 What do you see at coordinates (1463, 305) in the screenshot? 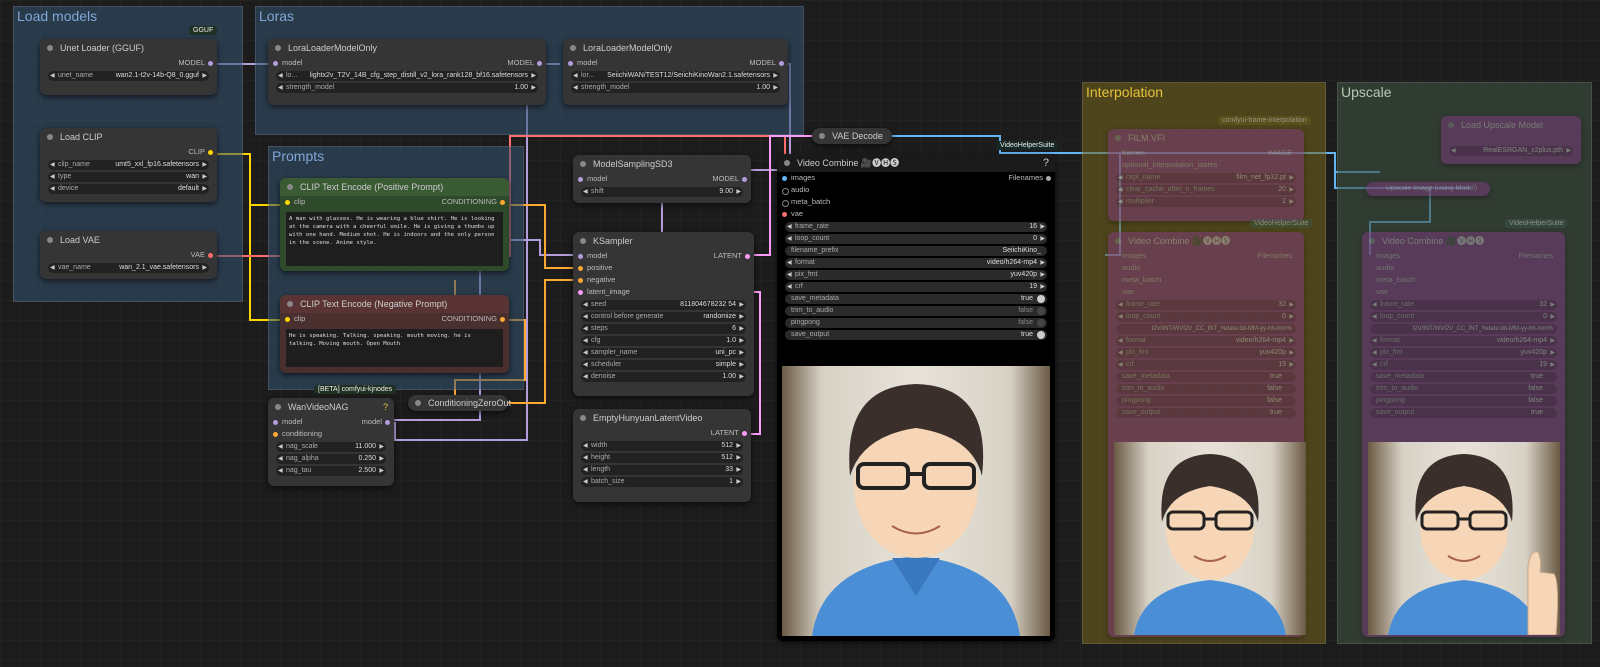
I see `widget-frame-rate: frame_rate32` at bounding box center [1463, 305].